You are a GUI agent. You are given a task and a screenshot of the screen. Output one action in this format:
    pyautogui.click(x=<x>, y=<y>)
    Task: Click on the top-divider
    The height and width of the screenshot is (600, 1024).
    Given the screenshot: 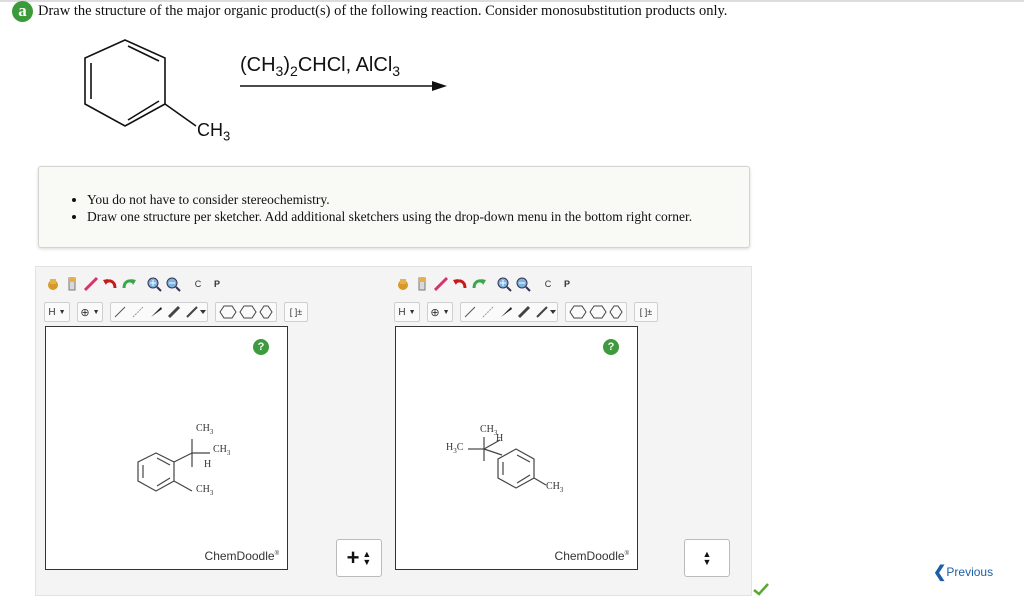 What is the action you would take?
    pyautogui.click(x=512, y=1)
    